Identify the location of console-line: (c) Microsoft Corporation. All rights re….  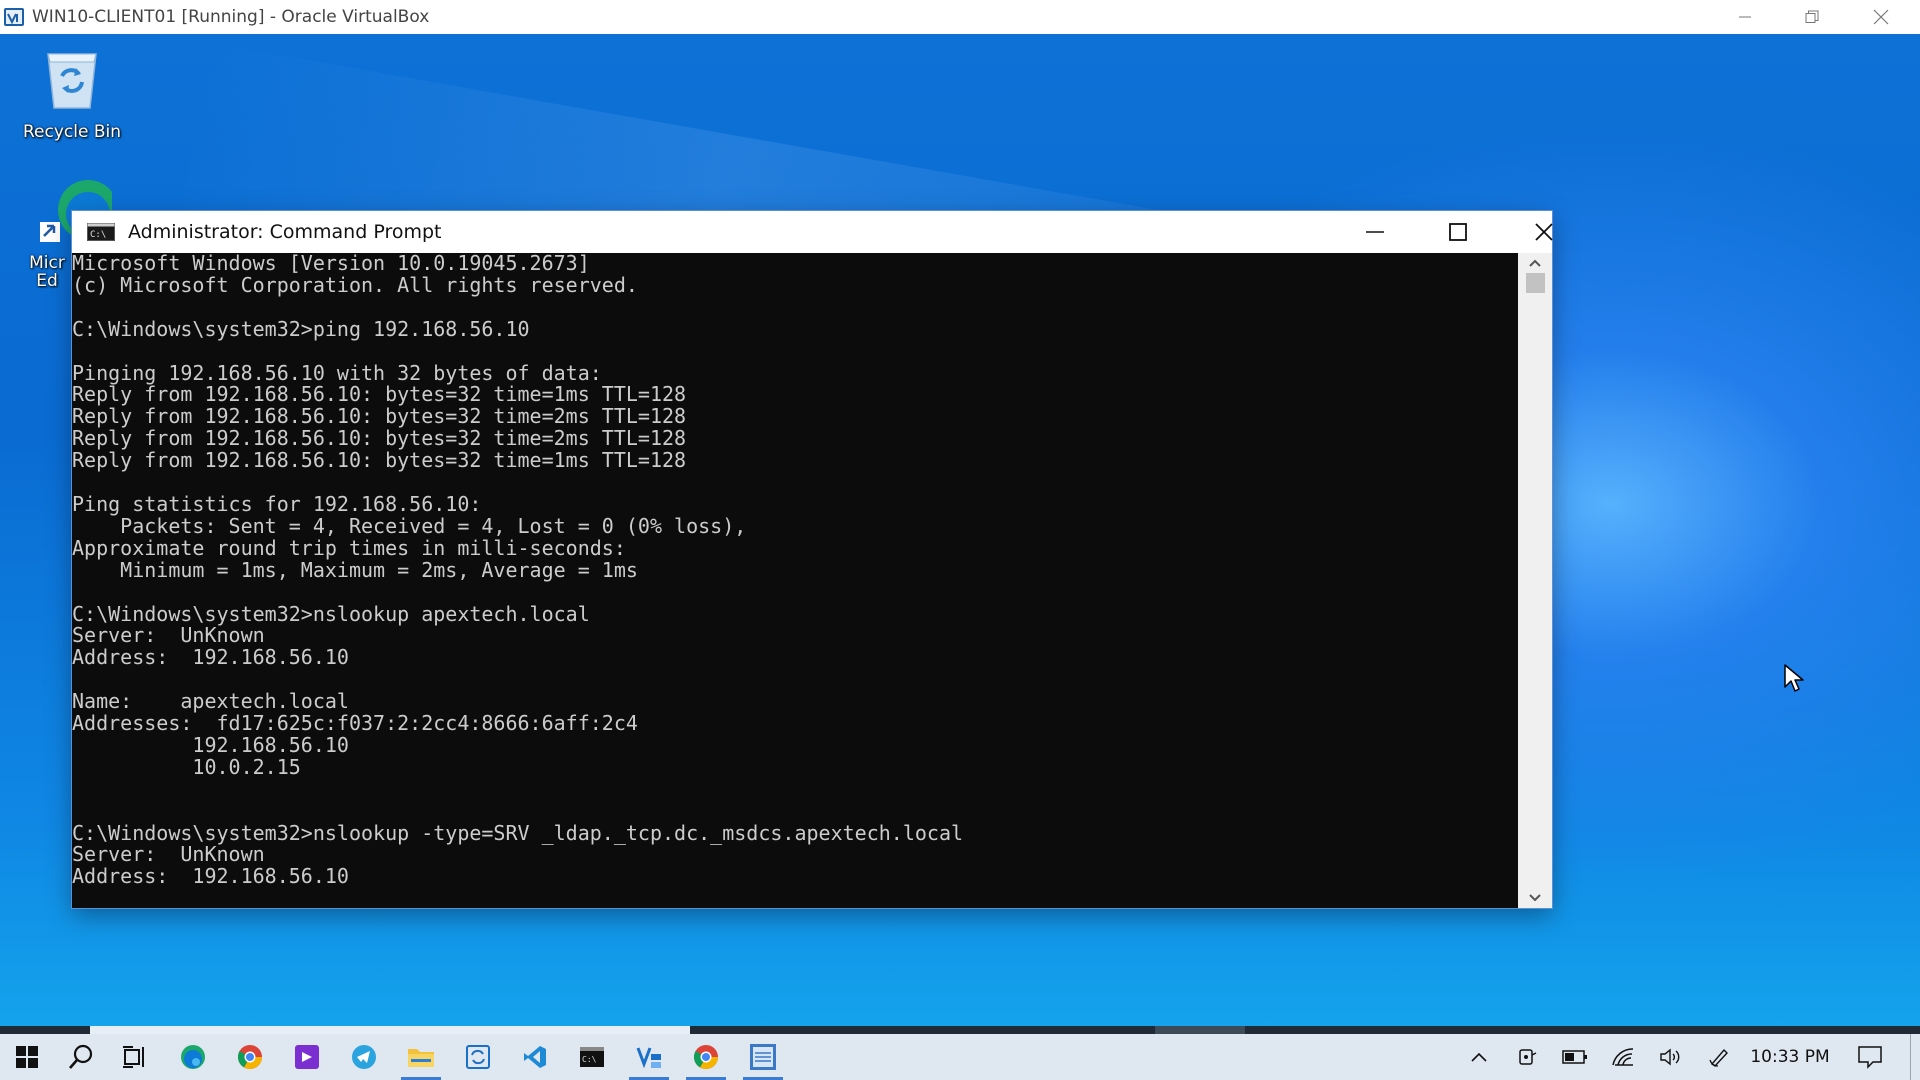
(355, 284).